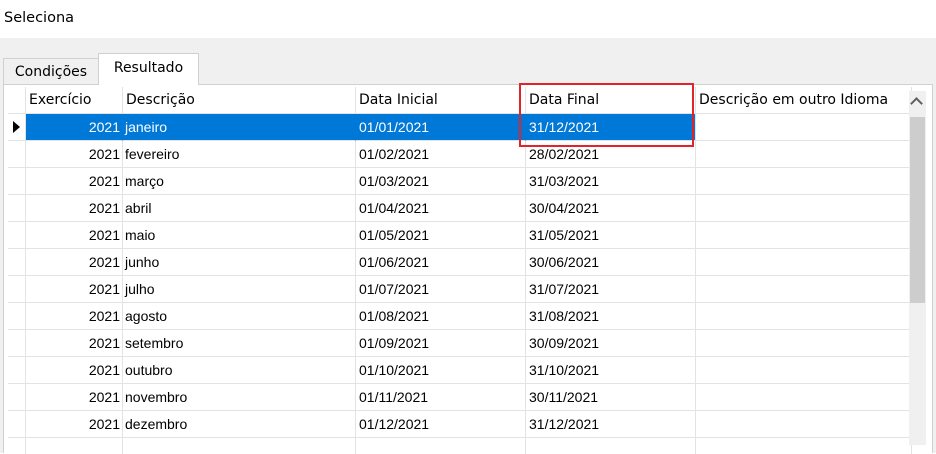 This screenshot has width=936, height=454. Describe the element at coordinates (611, 343) in the screenshot. I see `cell-data-final: 30/09/2021` at that location.